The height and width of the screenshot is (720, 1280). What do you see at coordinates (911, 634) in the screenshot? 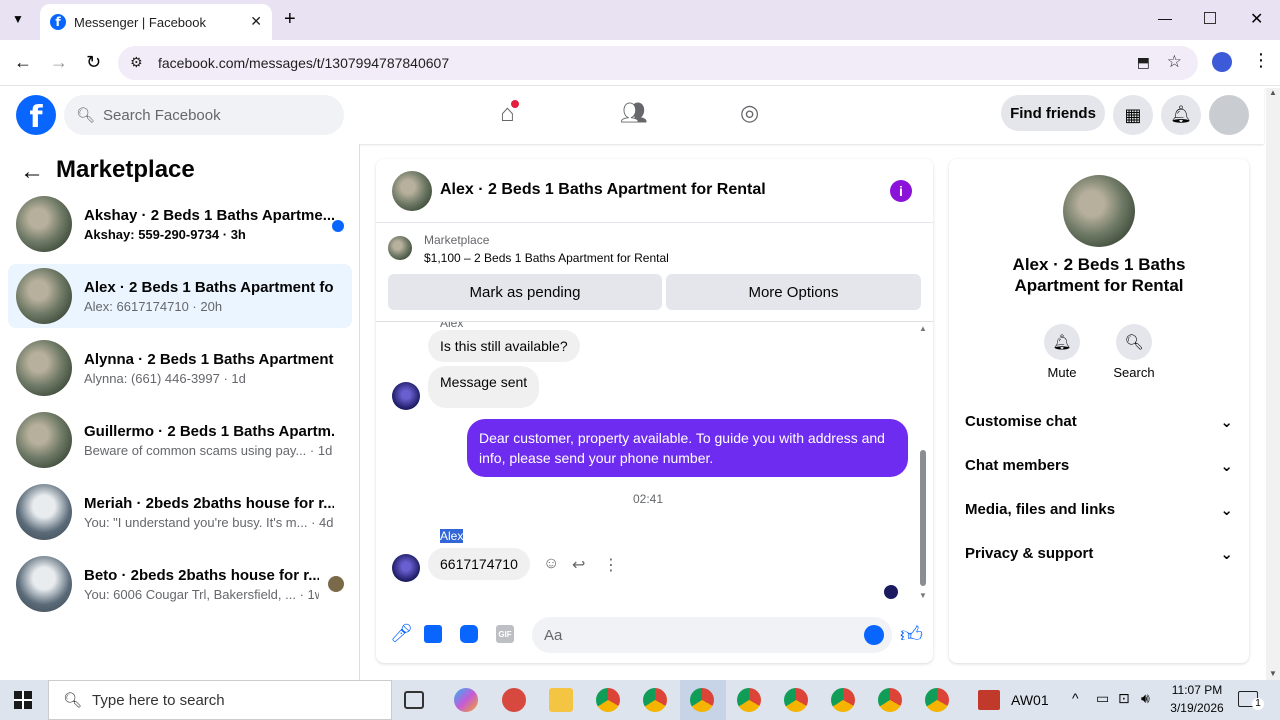
I see `thumbs-up-icon: 👍︎` at bounding box center [911, 634].